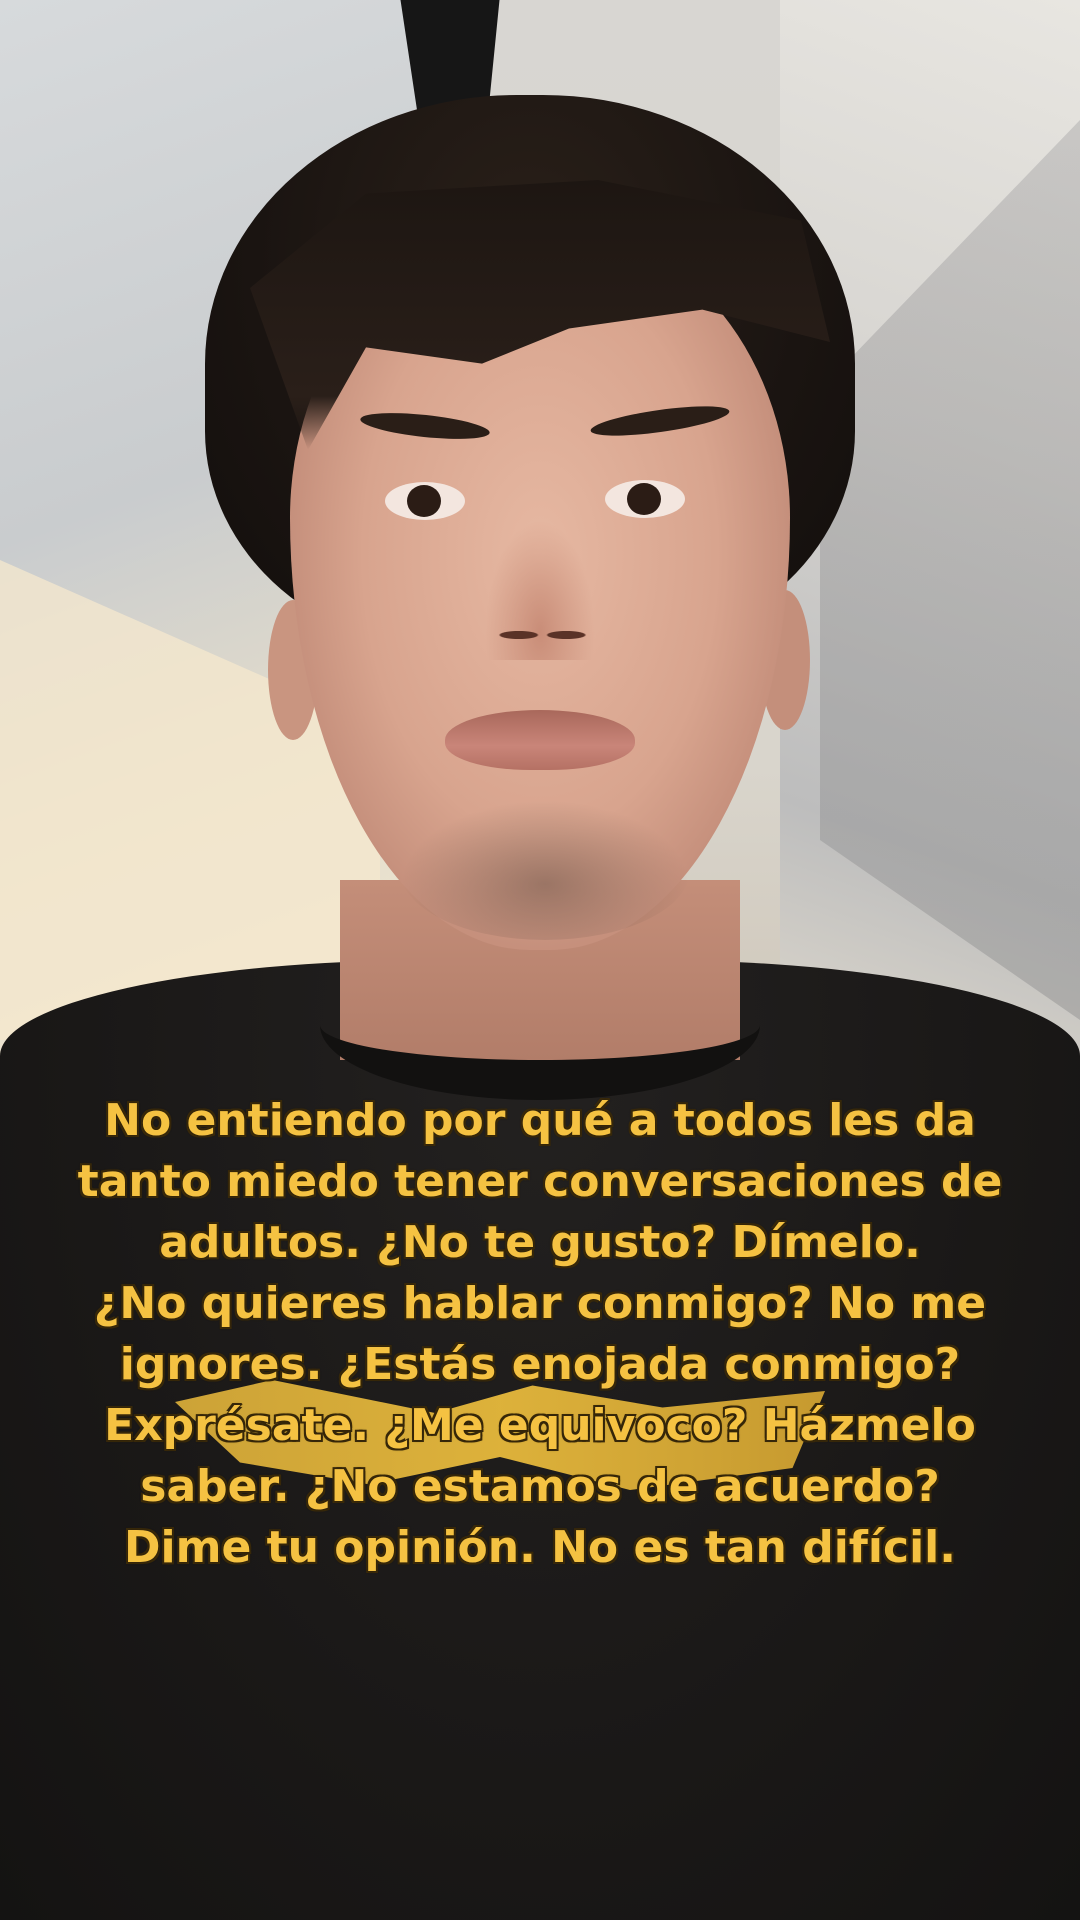  Describe the element at coordinates (539, 1486) in the screenshot. I see `caption-line-7: saber. ¿No estamos de acuerdo?` at that location.